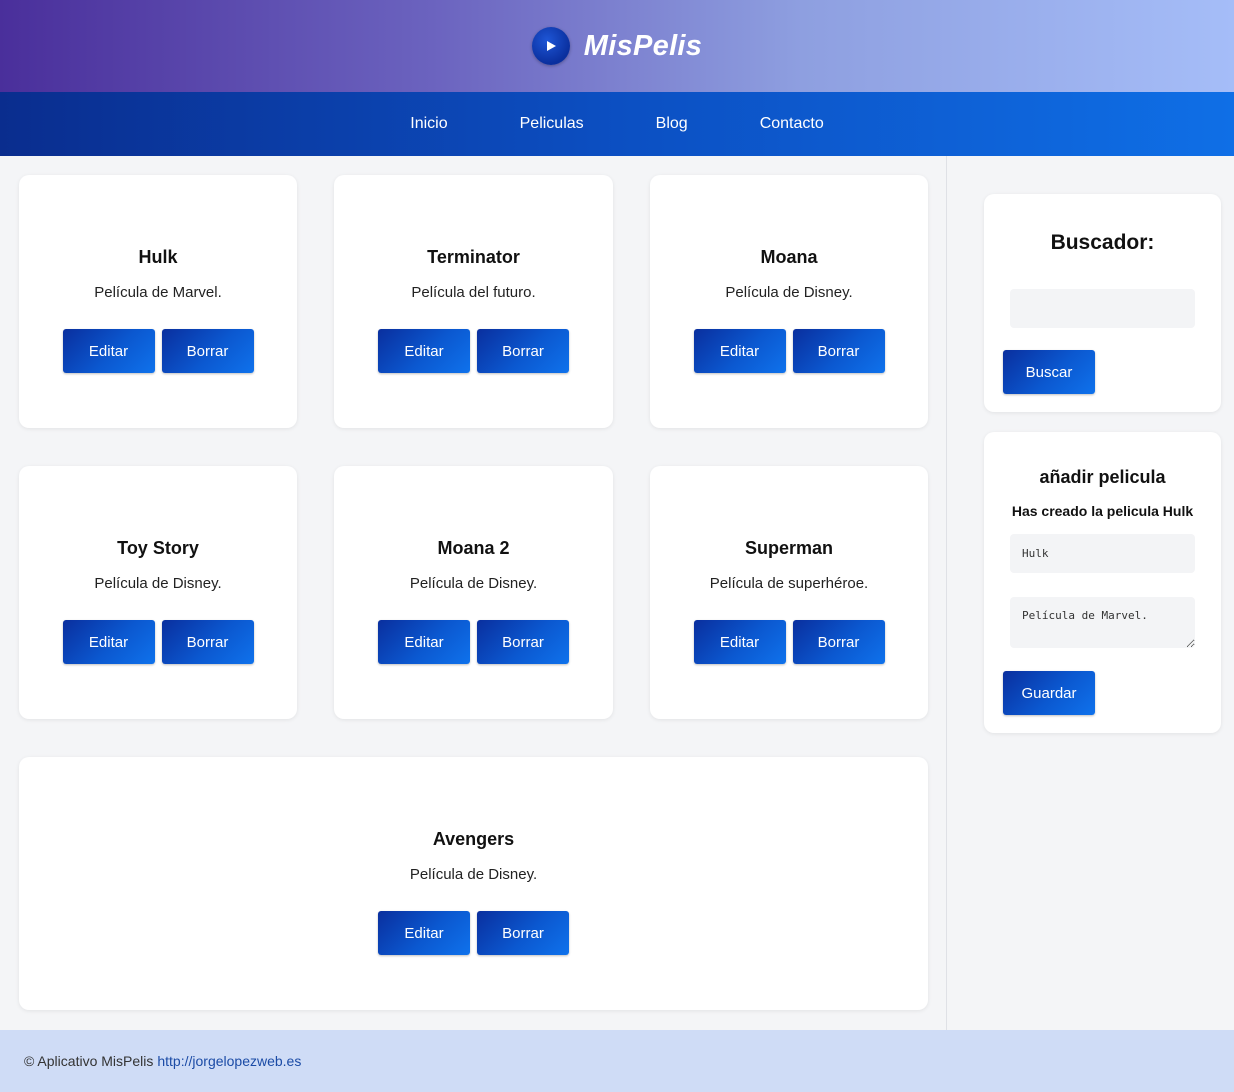 This screenshot has height=1092, width=1234. Describe the element at coordinates (473, 839) in the screenshot. I see `movie-title: Avengers` at that location.